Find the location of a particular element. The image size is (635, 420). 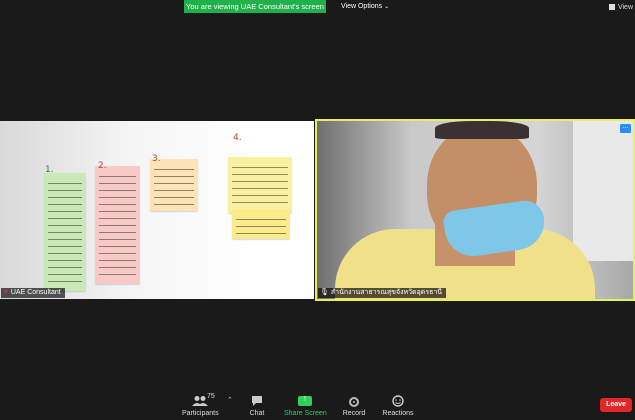

person-hair is located at coordinates (482, 130).